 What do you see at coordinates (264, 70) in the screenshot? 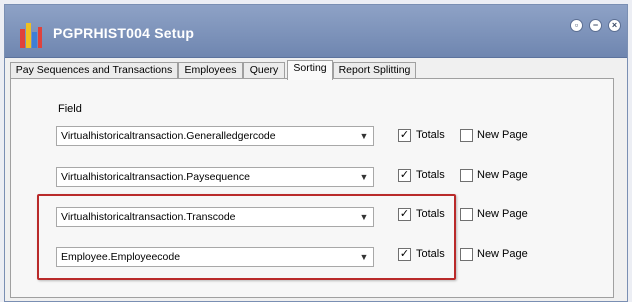
I see `tab-query: Query` at bounding box center [264, 70].